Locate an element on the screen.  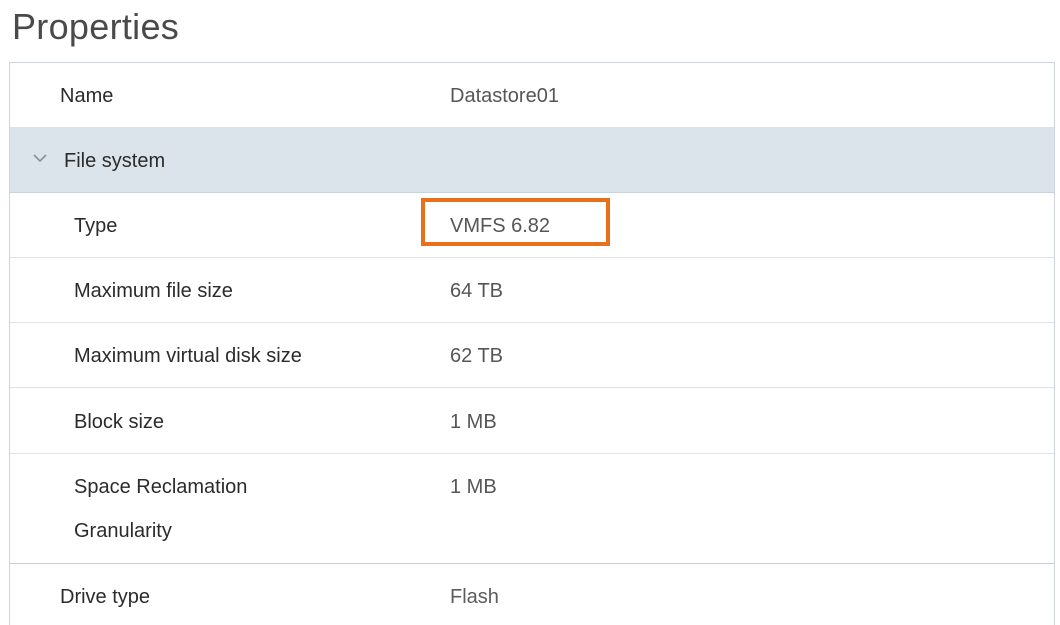
property-row-name: Name Datastore01 is located at coordinates (532, 95).